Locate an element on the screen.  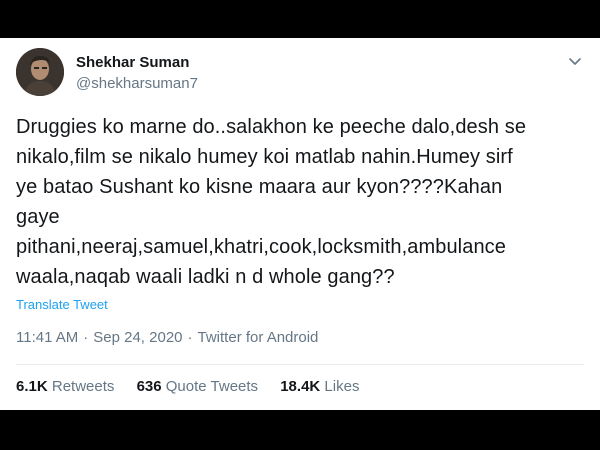
author-handle: @shekharsuman7 is located at coordinates (137, 83).